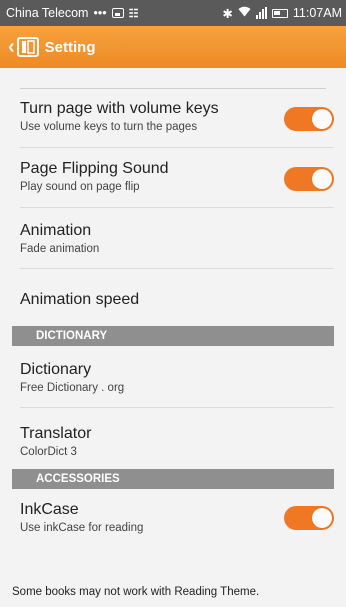 This screenshot has height=607, width=346. I want to click on bluetooth-icon: ✱, so click(227, 13).